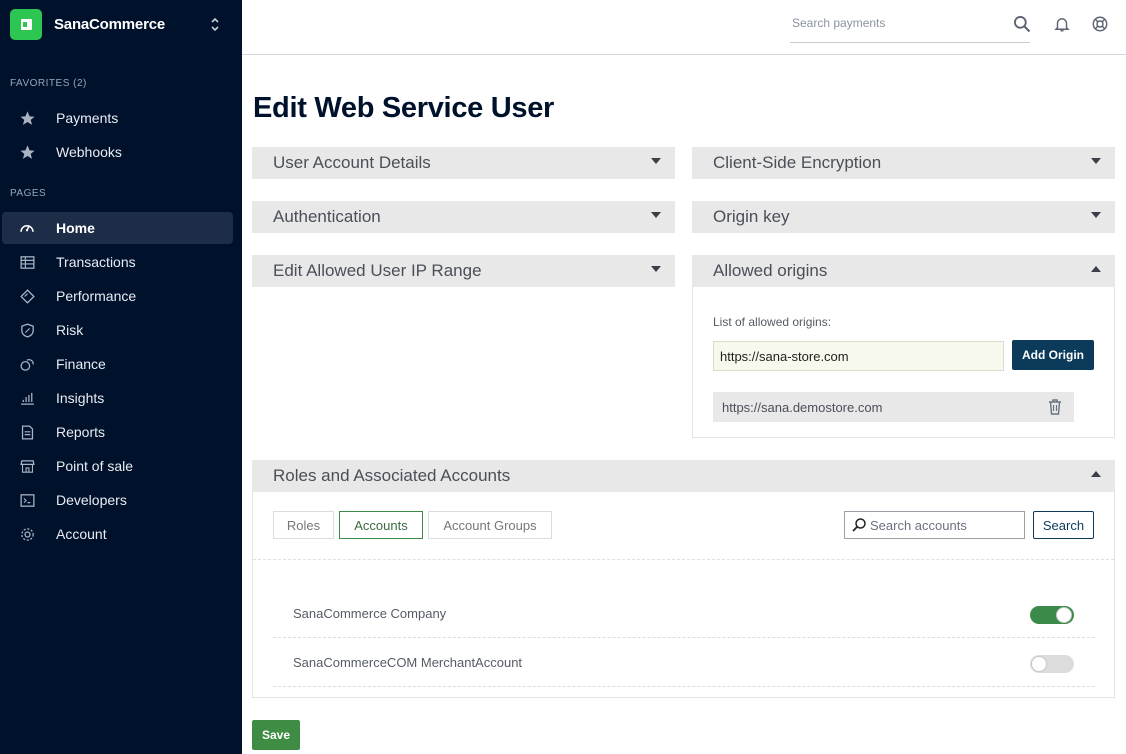 The image size is (1126, 754). Describe the element at coordinates (27, 398) in the screenshot. I see `bar-chart-icon` at that location.